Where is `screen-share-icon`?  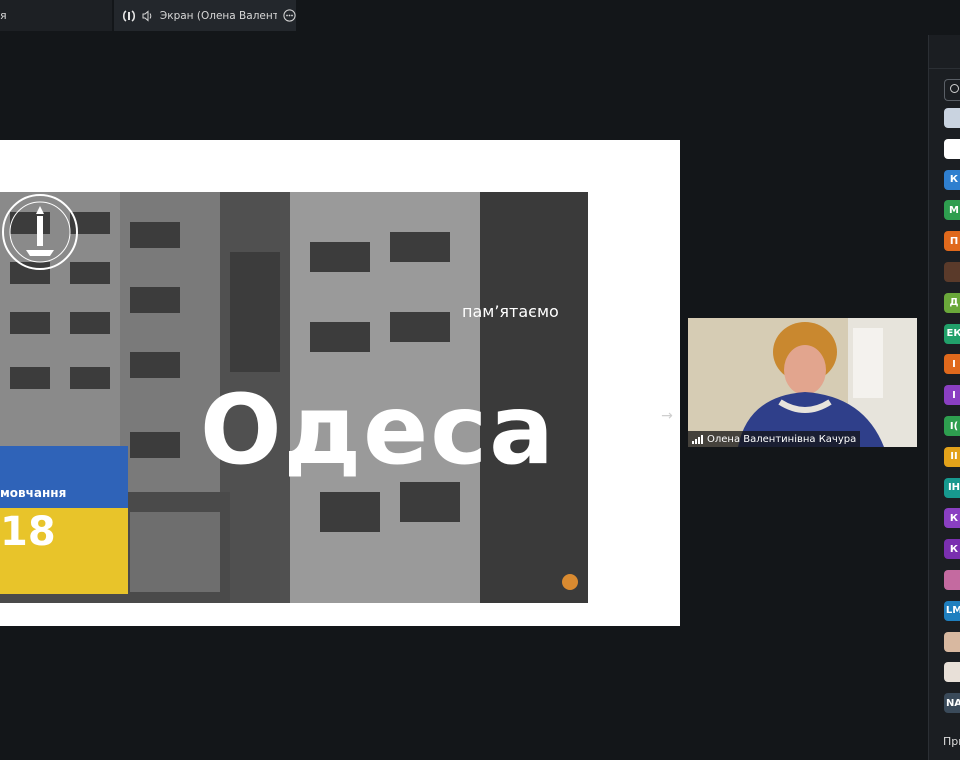
screen-share-icon is located at coordinates (129, 16).